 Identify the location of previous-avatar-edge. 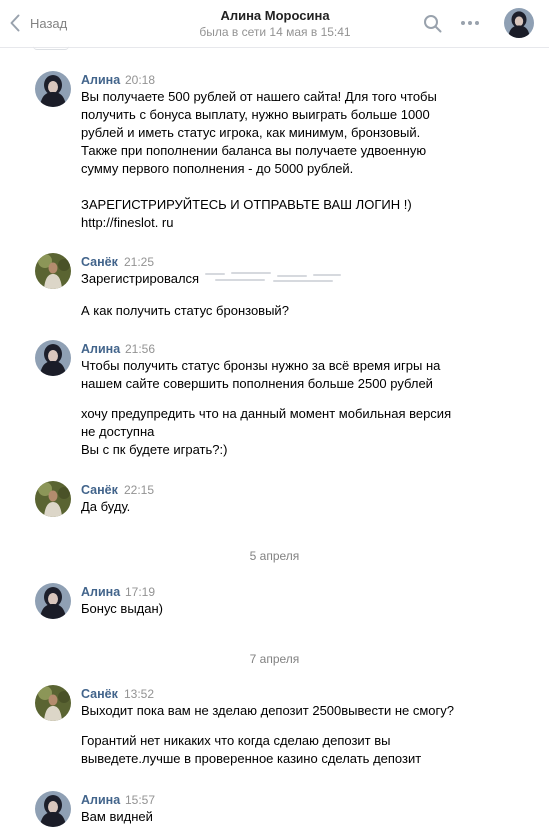
(51, 48).